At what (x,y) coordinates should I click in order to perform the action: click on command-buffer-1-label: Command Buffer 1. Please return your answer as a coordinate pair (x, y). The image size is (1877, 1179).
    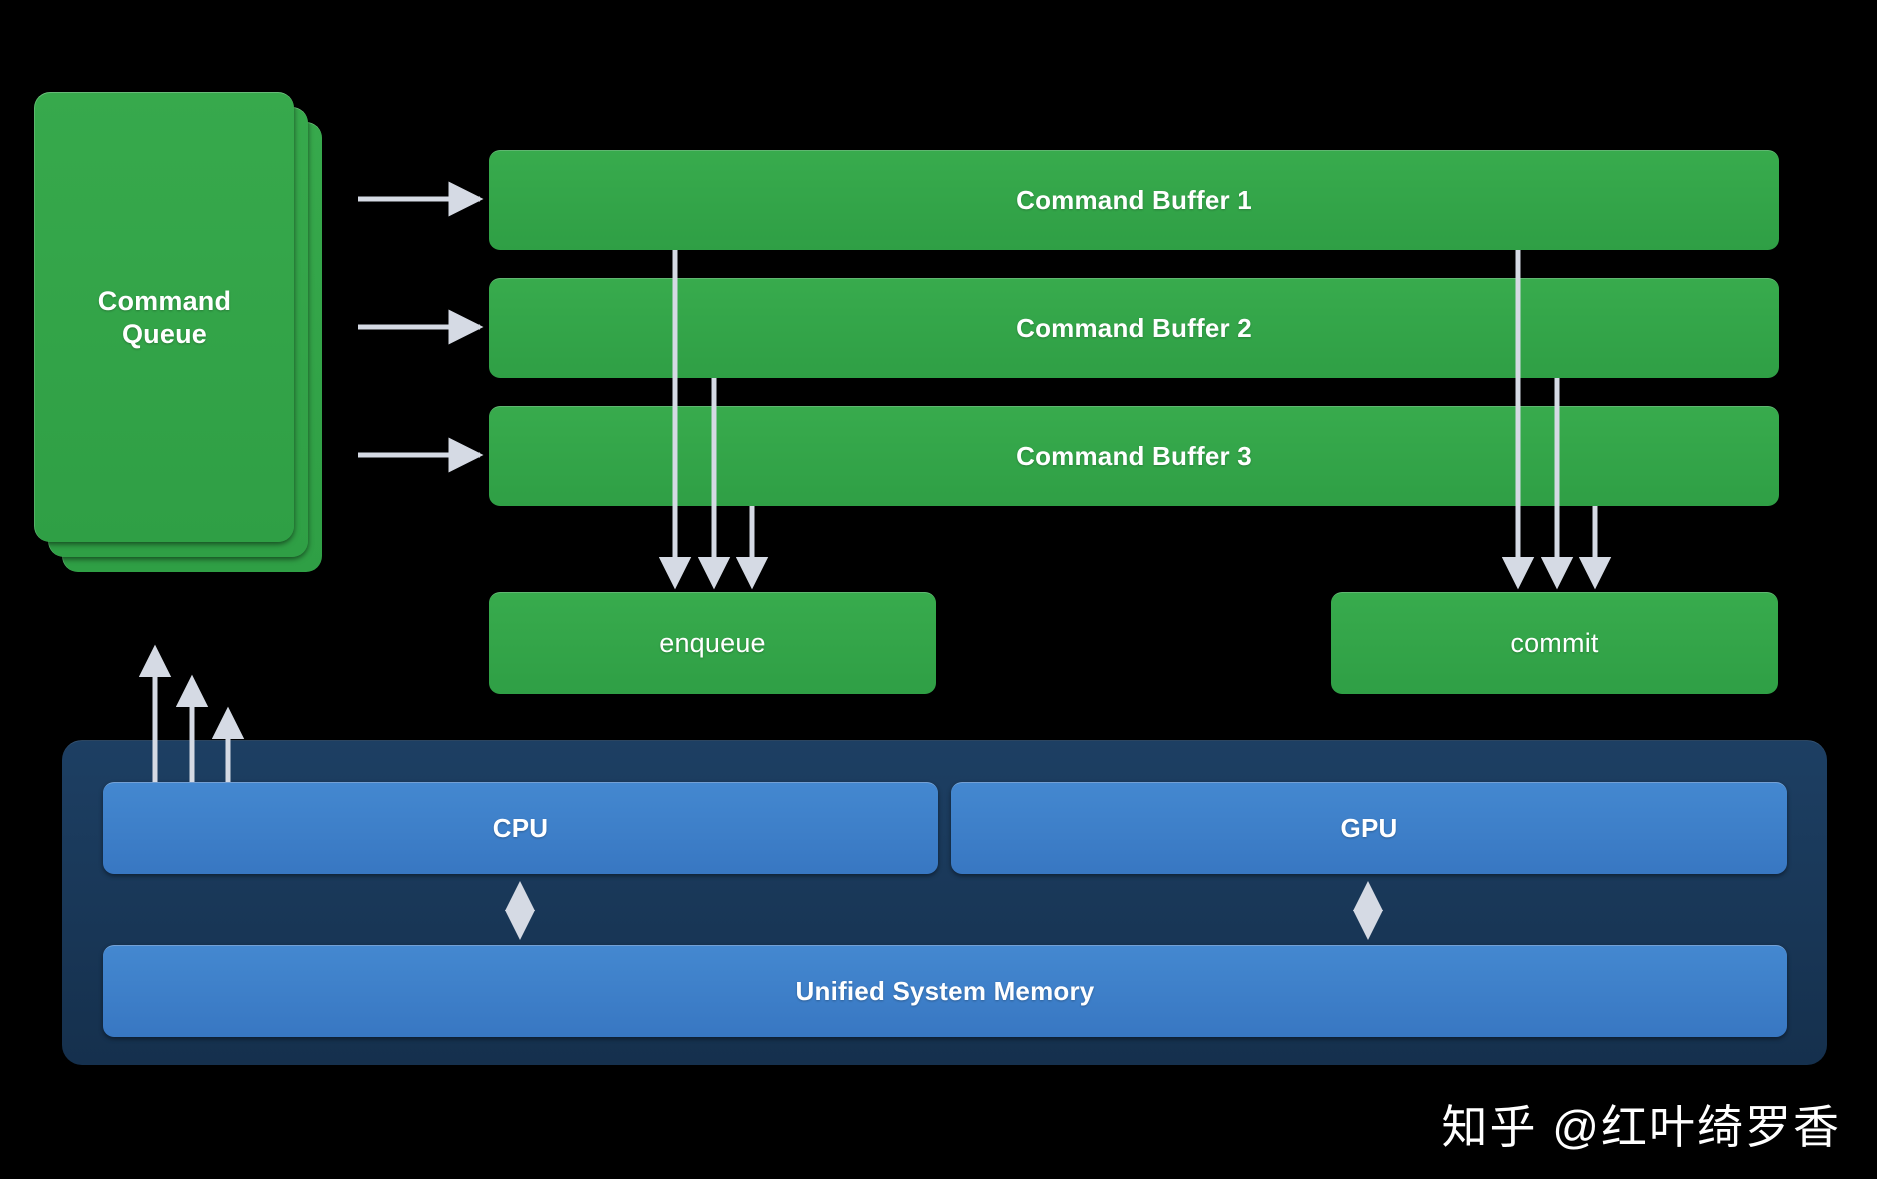
    Looking at the image, I should click on (1134, 200).